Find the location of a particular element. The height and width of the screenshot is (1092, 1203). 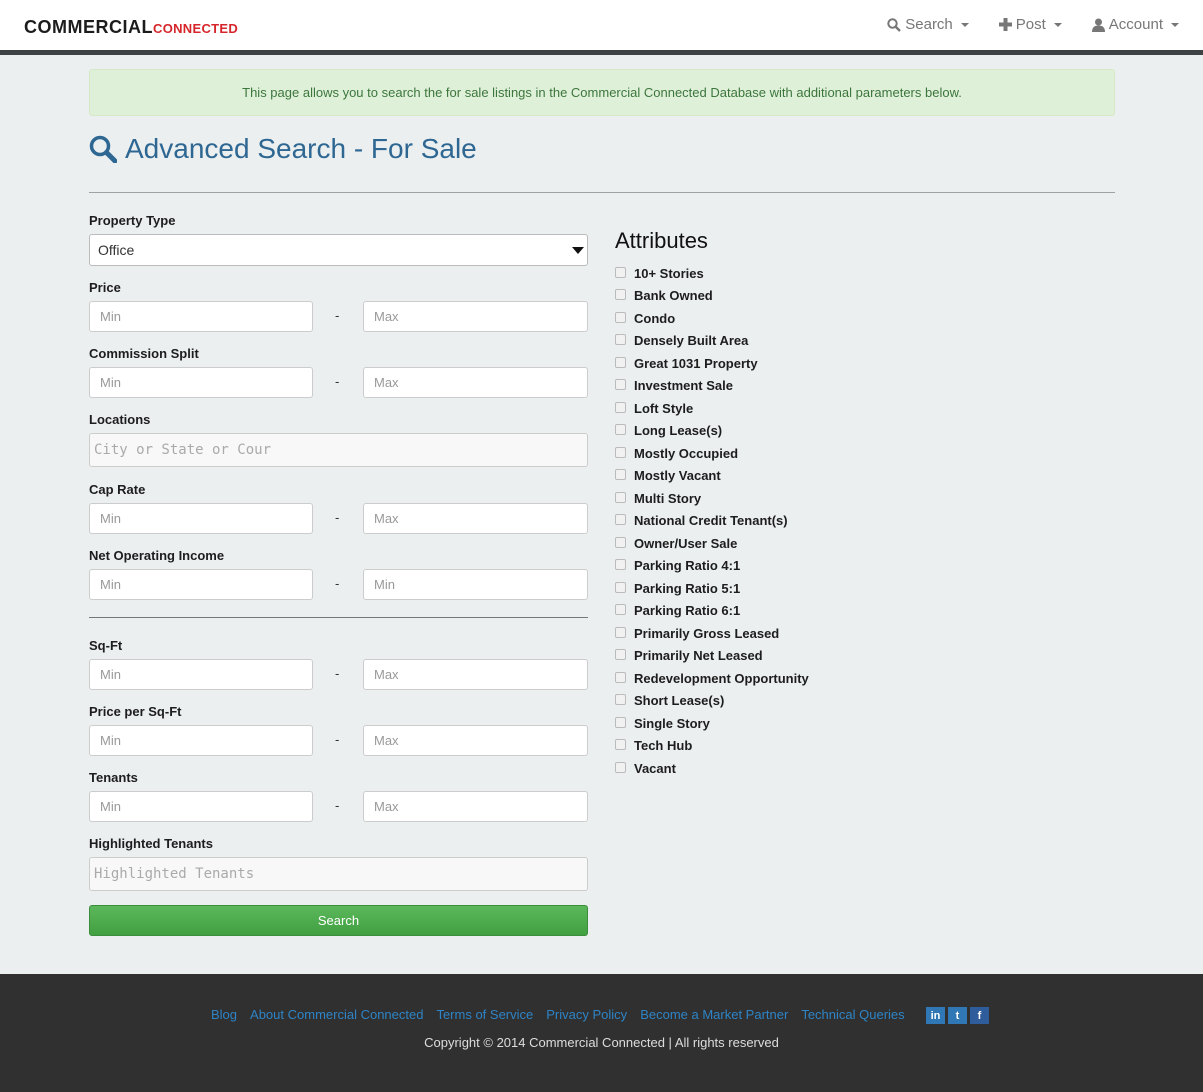

attribute-item: Parking Ratio 4:1 is located at coordinates (712, 566).